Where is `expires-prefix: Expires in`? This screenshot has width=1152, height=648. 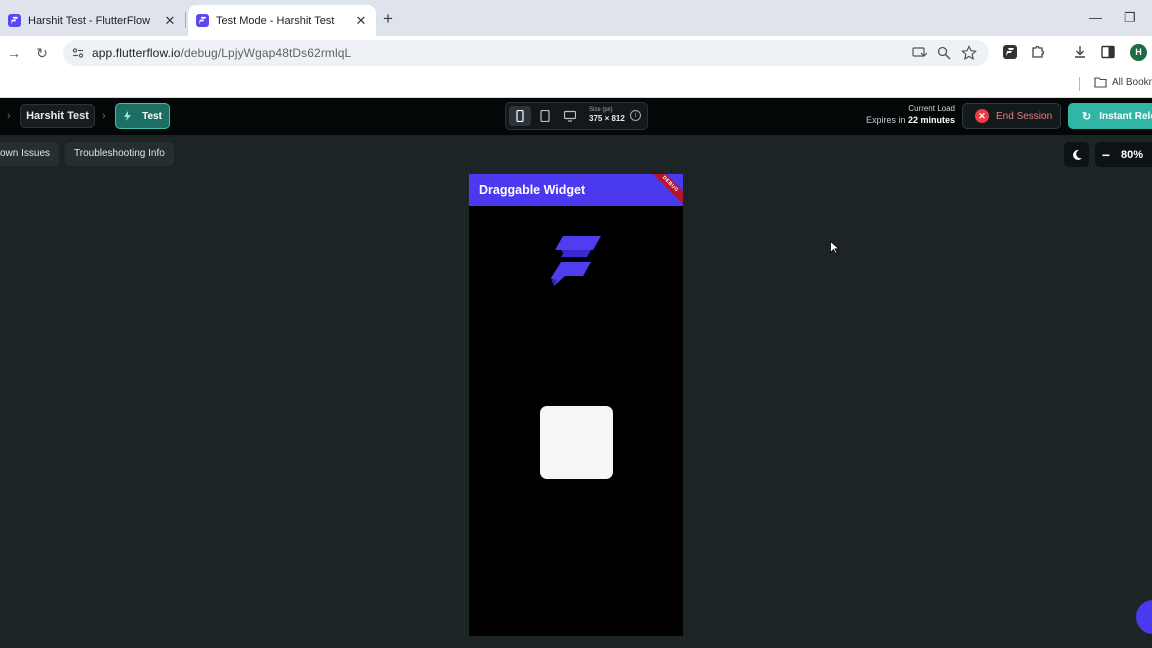 expires-prefix: Expires in is located at coordinates (885, 120).